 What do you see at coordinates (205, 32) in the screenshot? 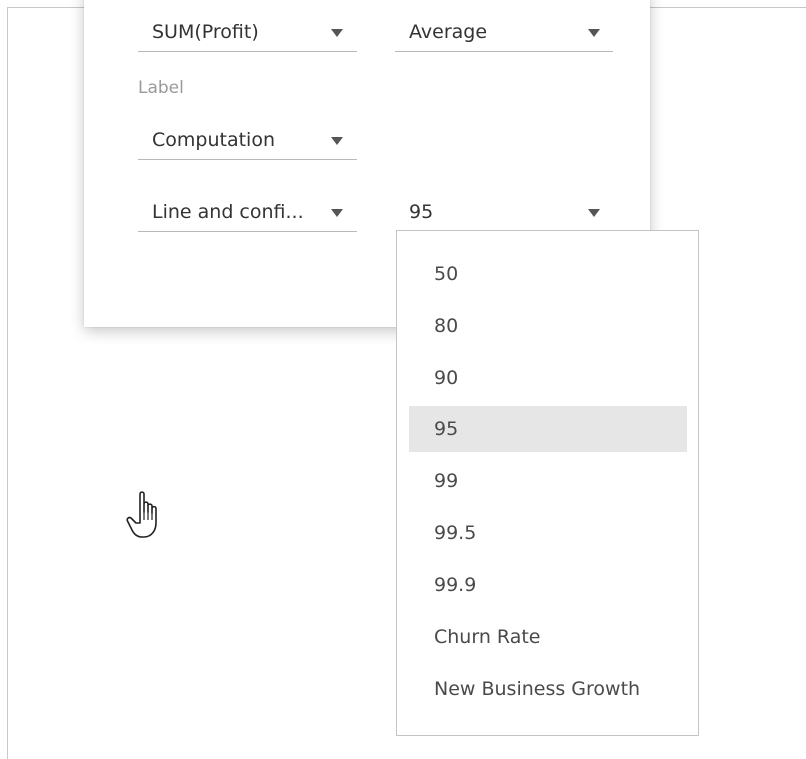
I see `measure-dropdown-value: SUM(Profit)` at bounding box center [205, 32].